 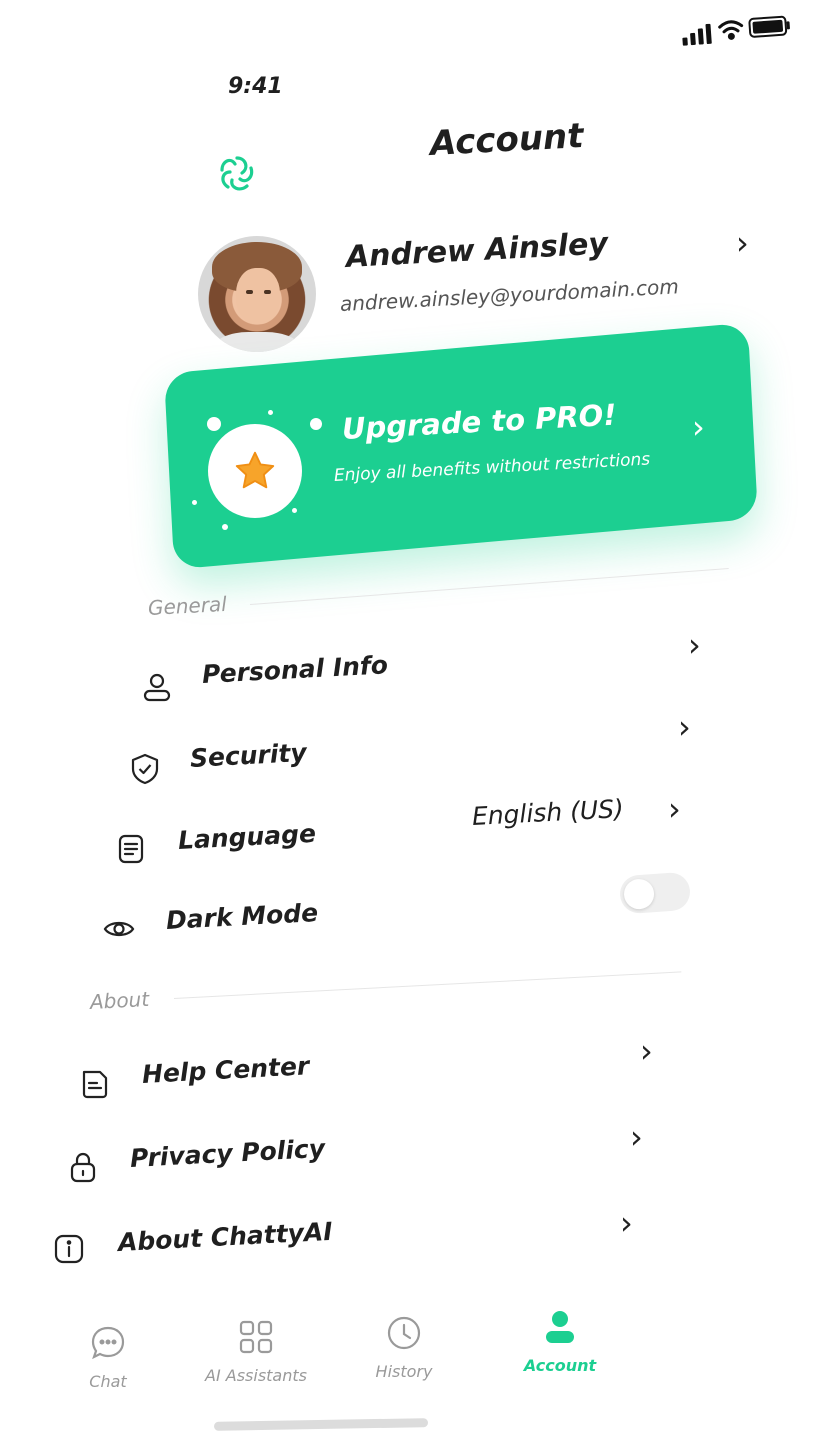 I want to click on nav-account: Account, so click(x=560, y=1341).